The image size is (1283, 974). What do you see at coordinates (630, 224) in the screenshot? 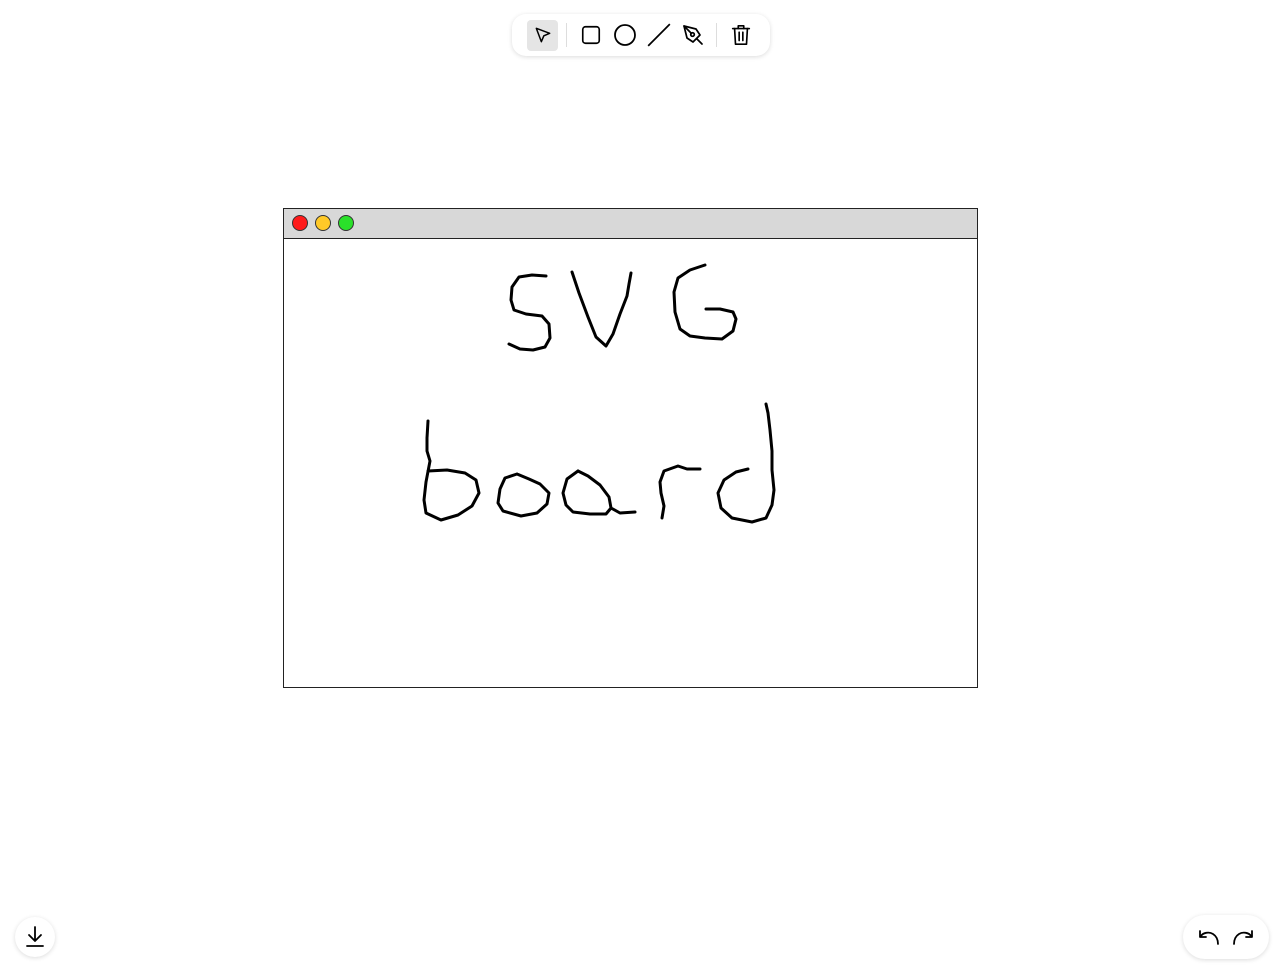
I see `window-titlebar` at bounding box center [630, 224].